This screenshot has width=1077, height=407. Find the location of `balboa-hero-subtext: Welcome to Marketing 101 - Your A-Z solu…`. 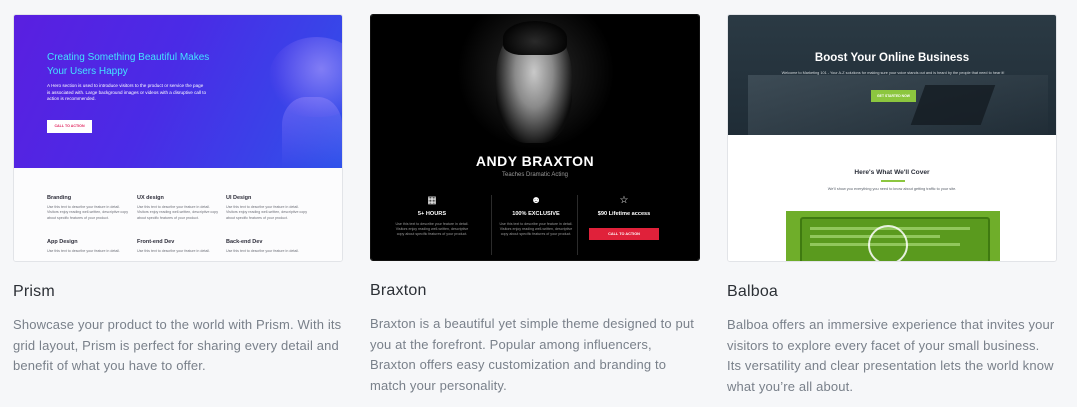

balboa-hero-subtext: Welcome to Marketing 101 - Your A-Z solu… is located at coordinates (893, 73).